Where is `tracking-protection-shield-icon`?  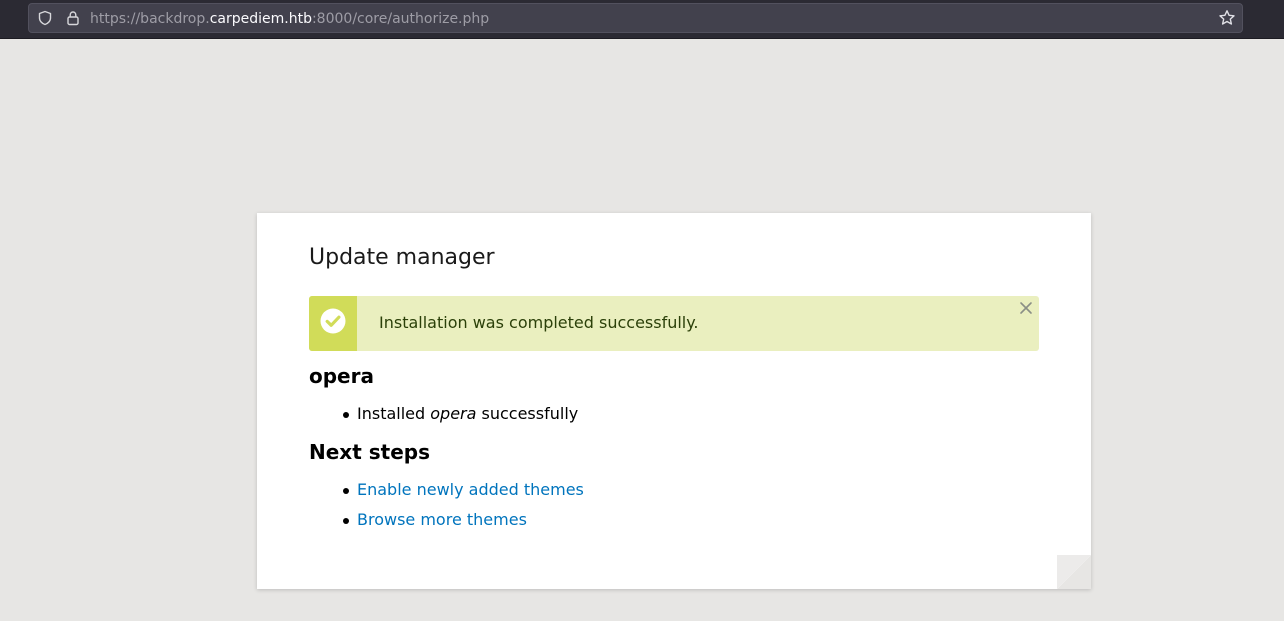
tracking-protection-shield-icon is located at coordinates (45, 18).